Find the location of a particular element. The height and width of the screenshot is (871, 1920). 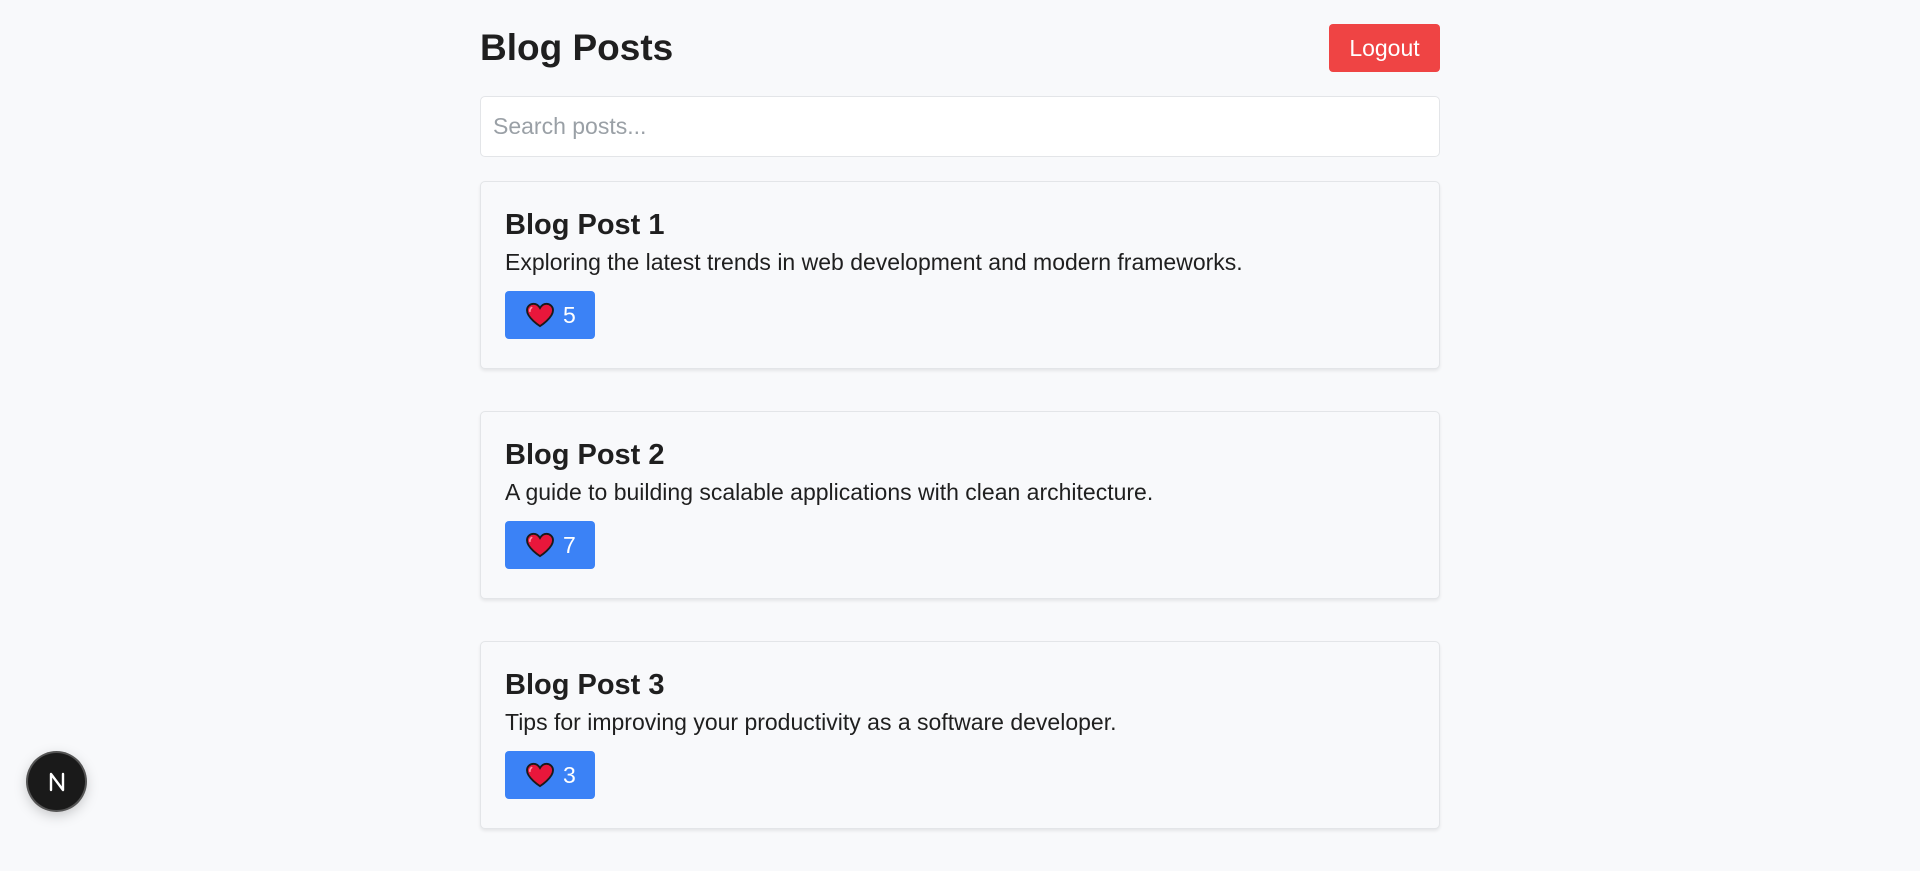

like-count: 7 is located at coordinates (569, 544).